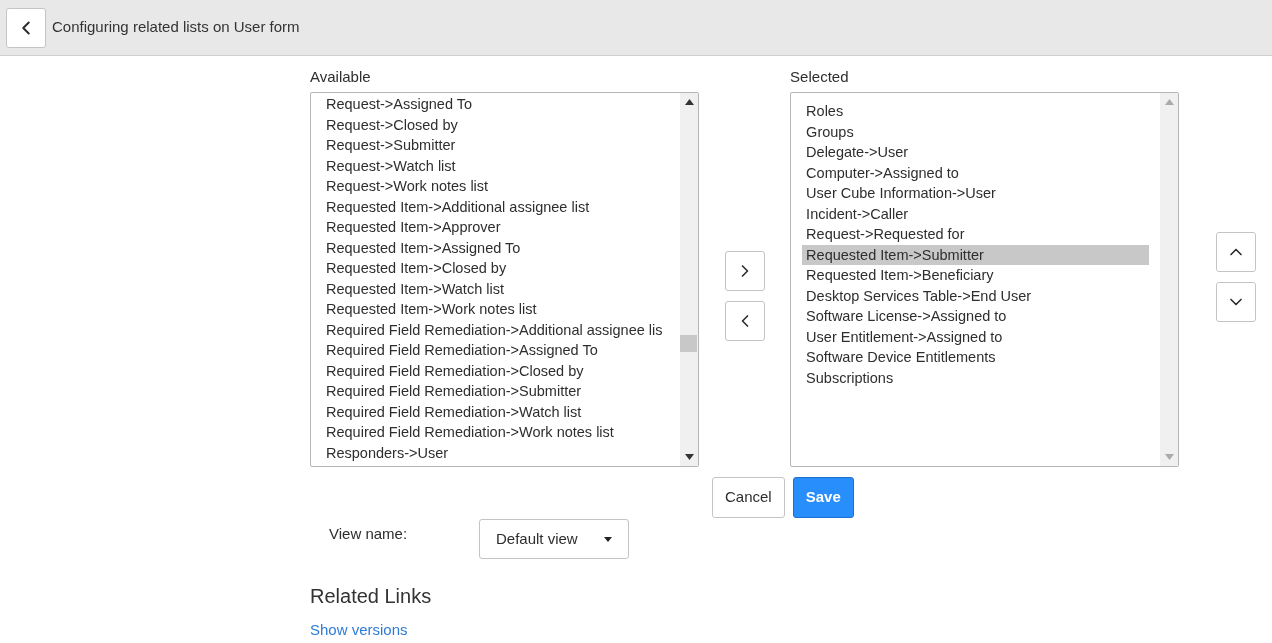 The image size is (1272, 643). I want to click on list-option: Groups, so click(976, 131).